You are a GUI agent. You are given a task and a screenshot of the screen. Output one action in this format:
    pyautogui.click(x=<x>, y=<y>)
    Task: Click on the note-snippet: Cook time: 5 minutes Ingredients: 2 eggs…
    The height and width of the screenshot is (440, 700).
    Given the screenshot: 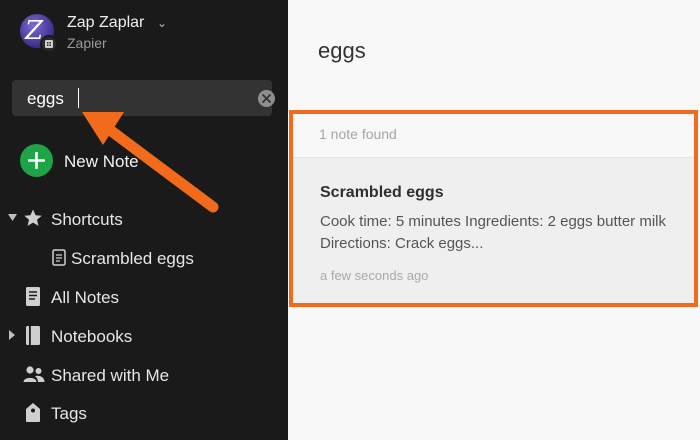 What is the action you would take?
    pyautogui.click(x=493, y=232)
    